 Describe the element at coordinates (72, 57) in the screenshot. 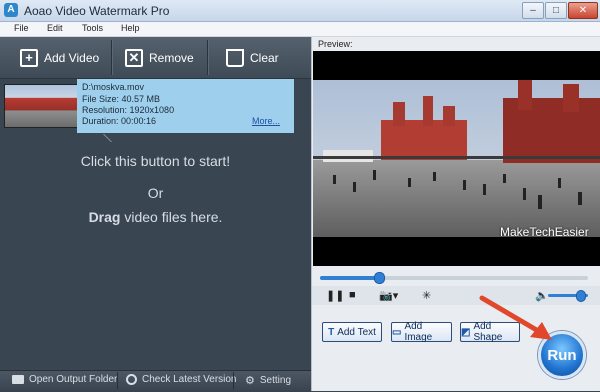

I see `add-video-label: Add Video` at that location.